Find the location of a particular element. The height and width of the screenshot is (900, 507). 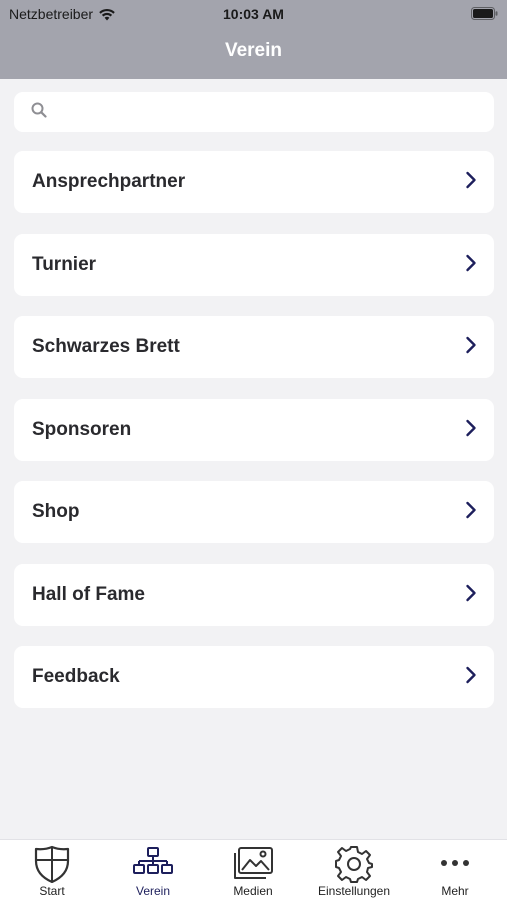

menu-item-sponsoren: Sponsoren is located at coordinates (254, 430).